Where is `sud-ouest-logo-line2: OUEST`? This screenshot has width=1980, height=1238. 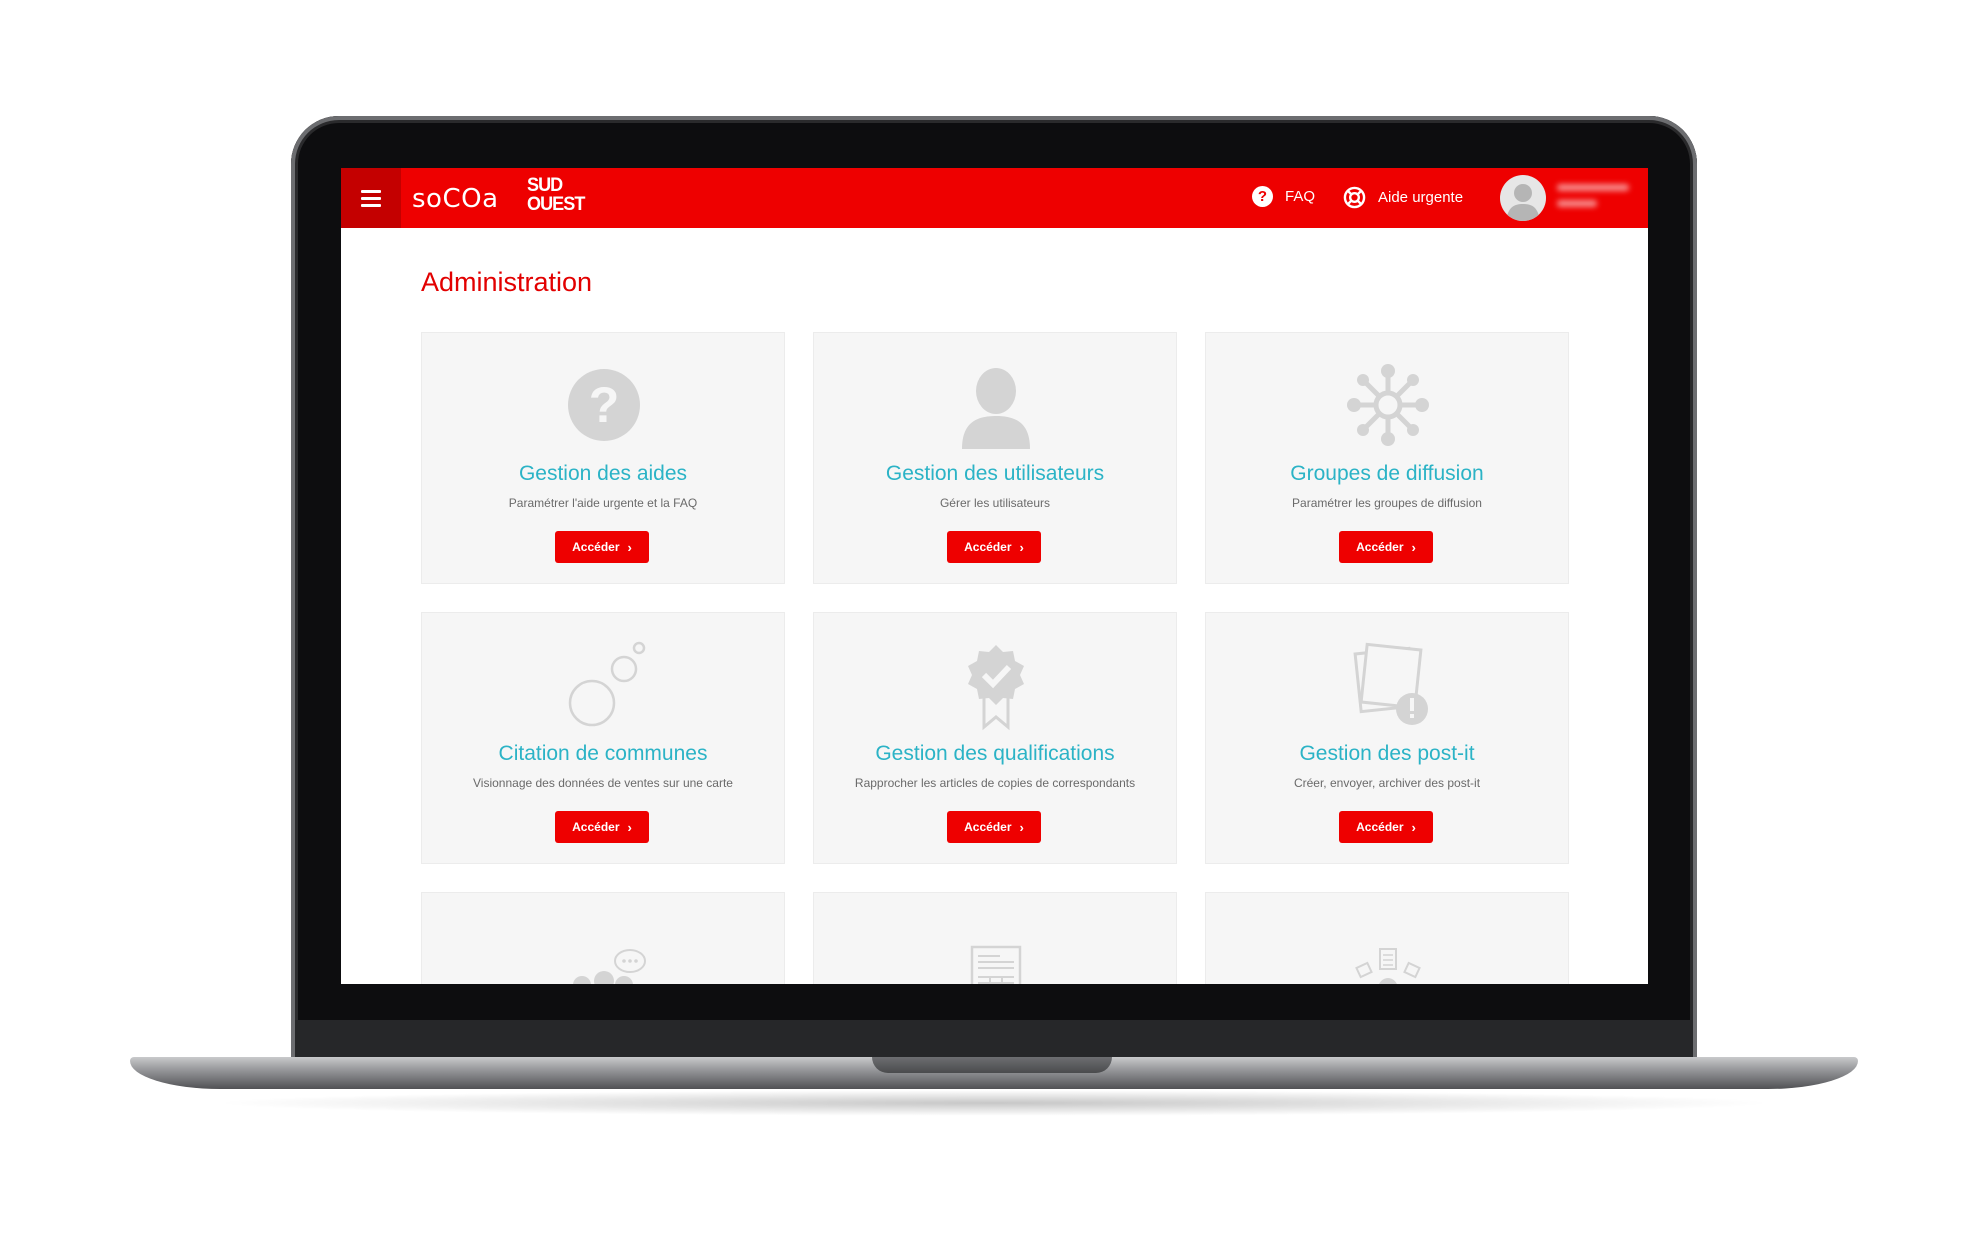 sud-ouest-logo-line2: OUEST is located at coordinates (556, 204).